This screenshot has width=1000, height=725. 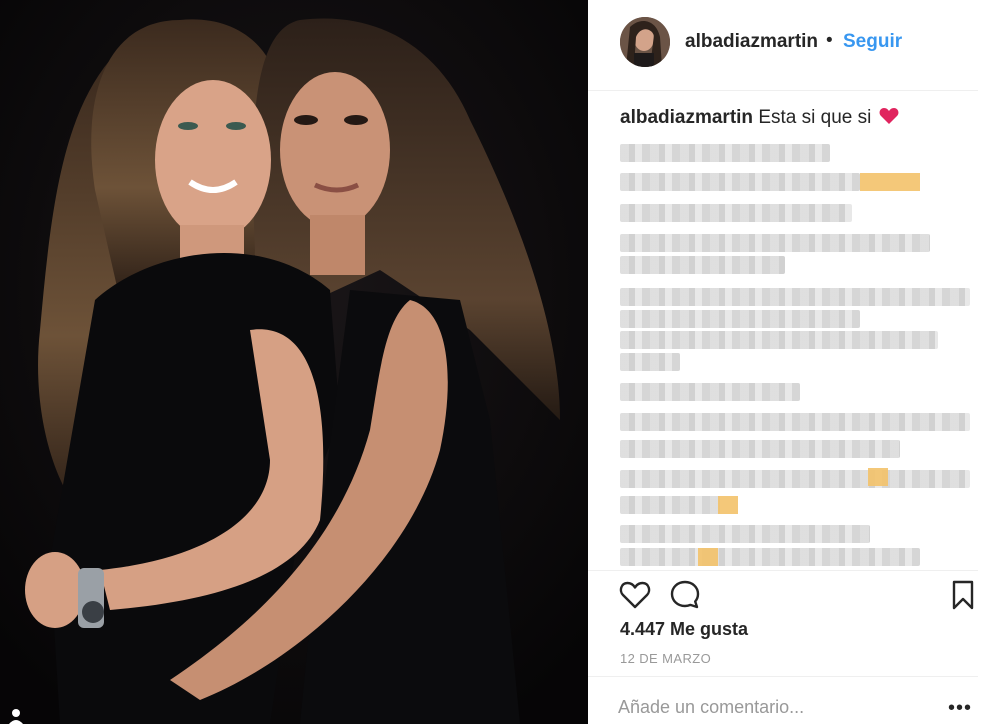 What do you see at coordinates (685, 596) in the screenshot?
I see `speech-bubble-icon` at bounding box center [685, 596].